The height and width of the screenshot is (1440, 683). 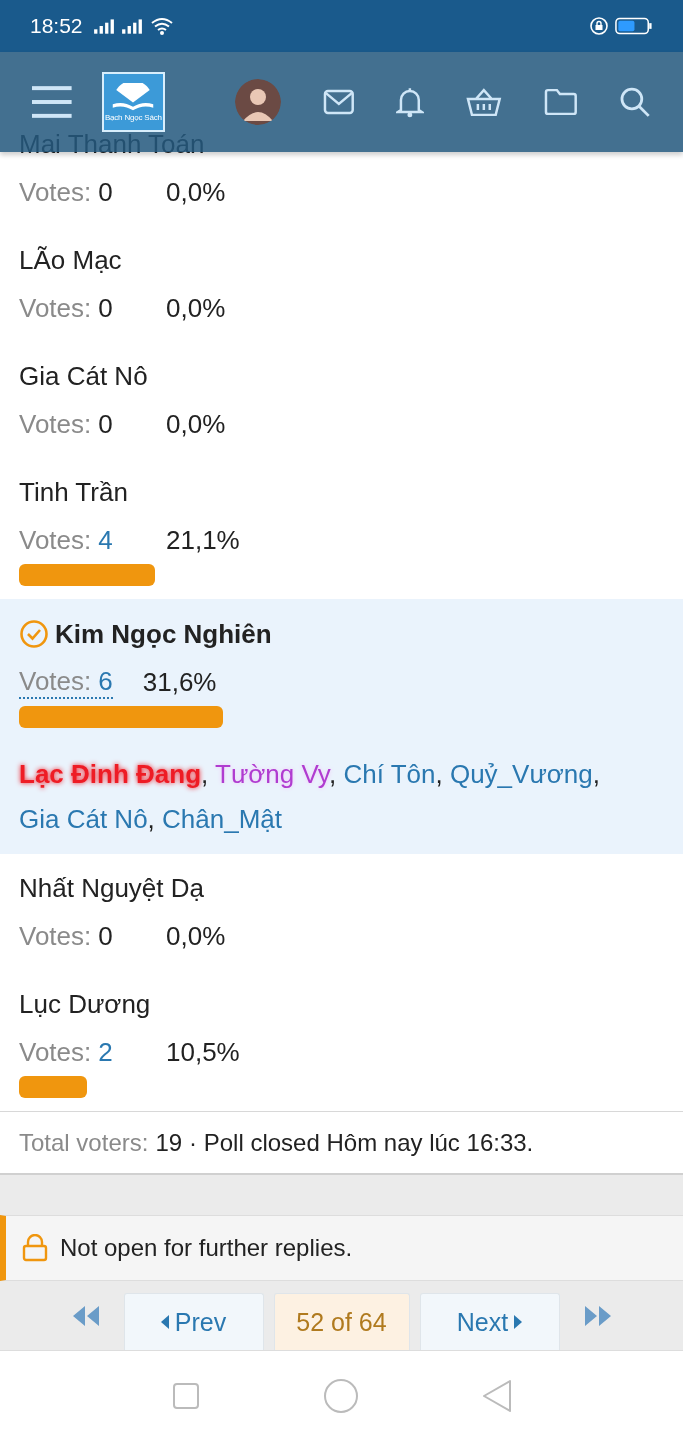 What do you see at coordinates (206, 1248) in the screenshot?
I see `notice-text: Not open for further replies.` at bounding box center [206, 1248].